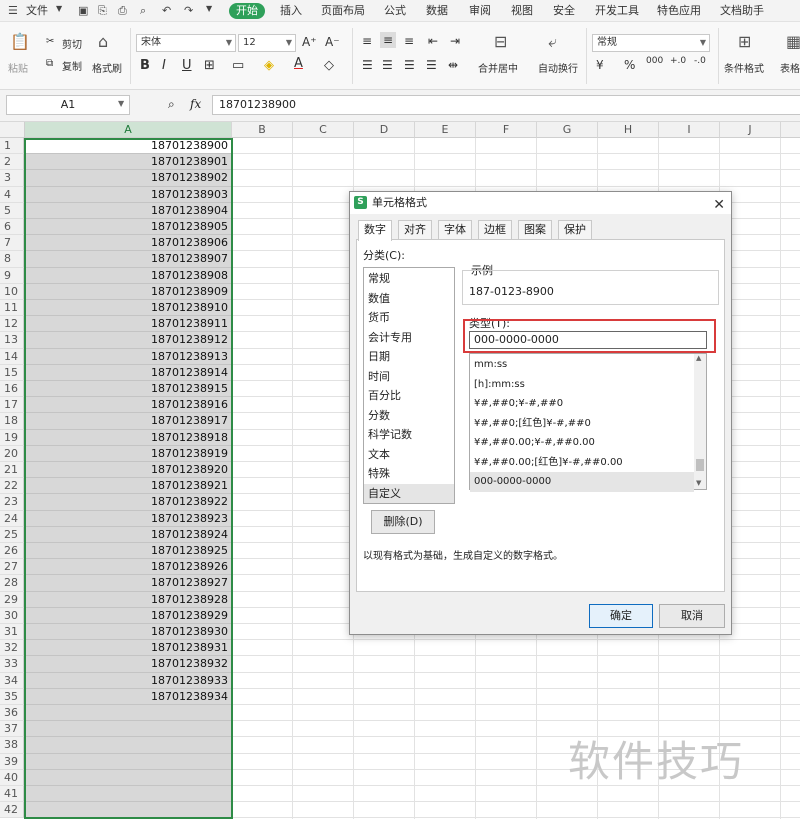 Image resolution: width=800 pixels, height=819 pixels. I want to click on cell-a22: 18701238921, so click(128, 486).